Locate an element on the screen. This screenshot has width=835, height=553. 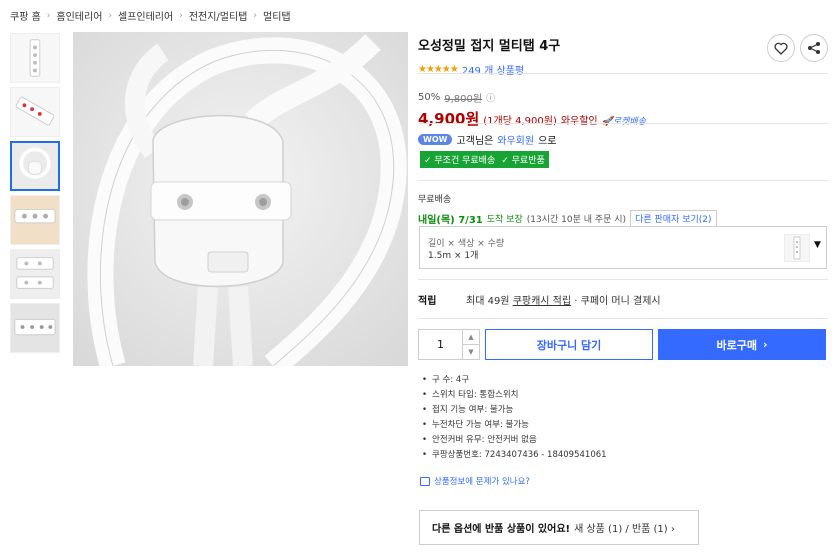
points-text: 최대 49원 쿠팡캐시 적립 · 쿠페이 머니 결제시 is located at coordinates (563, 299).